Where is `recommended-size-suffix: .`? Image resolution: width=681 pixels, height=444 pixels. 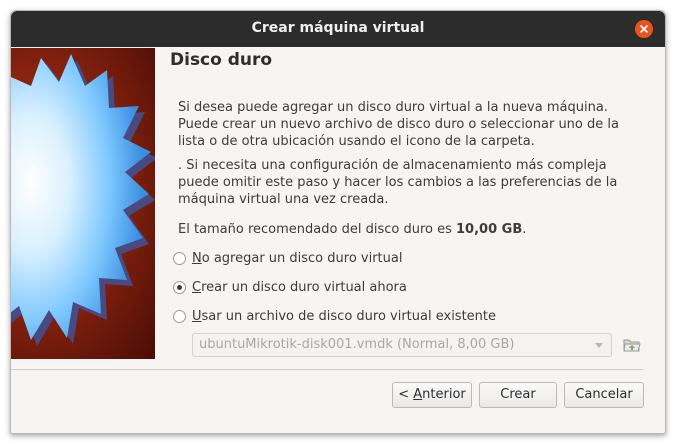 recommended-size-suffix: . is located at coordinates (524, 229).